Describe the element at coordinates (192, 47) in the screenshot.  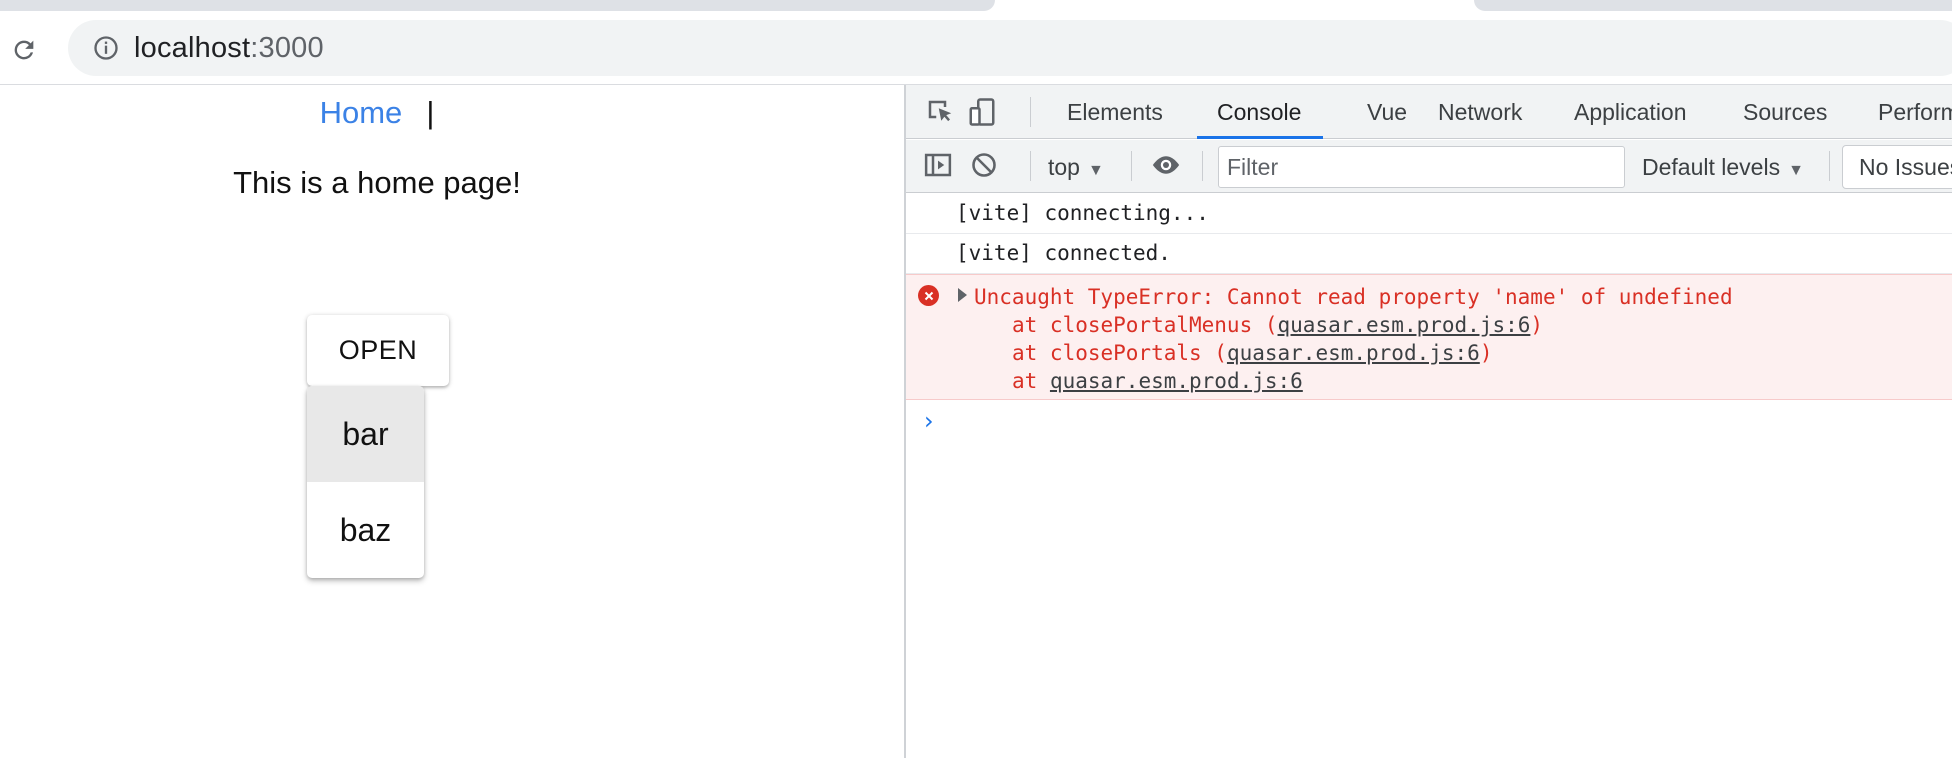
I see `url-host: localhost` at that location.